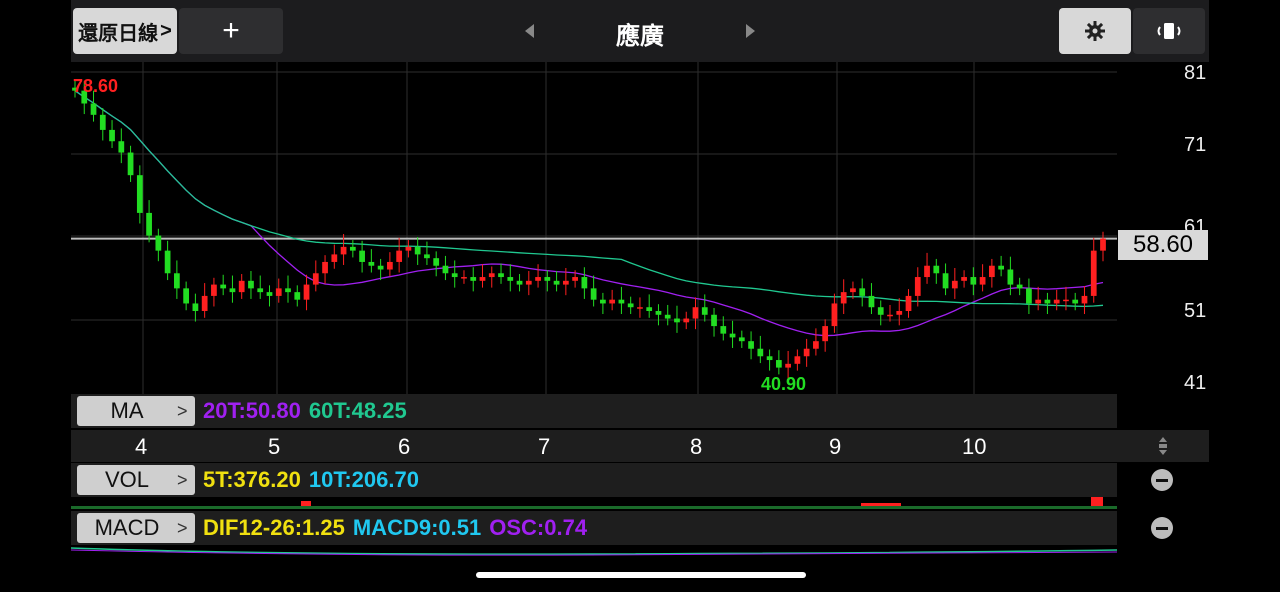 The image size is (1280, 592). What do you see at coordinates (127, 479) in the screenshot?
I see `vol-label: VOL` at bounding box center [127, 479].